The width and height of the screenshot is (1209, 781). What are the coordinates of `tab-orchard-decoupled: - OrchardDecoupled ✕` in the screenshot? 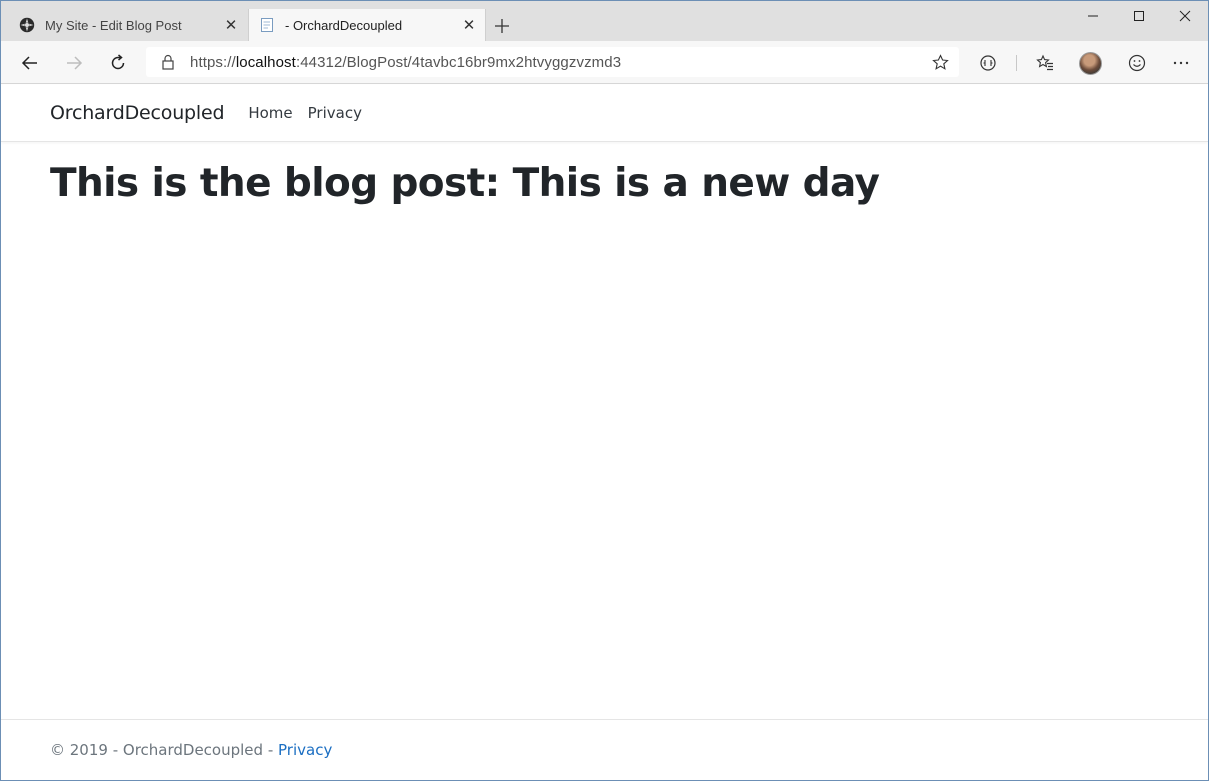 It's located at (367, 25).